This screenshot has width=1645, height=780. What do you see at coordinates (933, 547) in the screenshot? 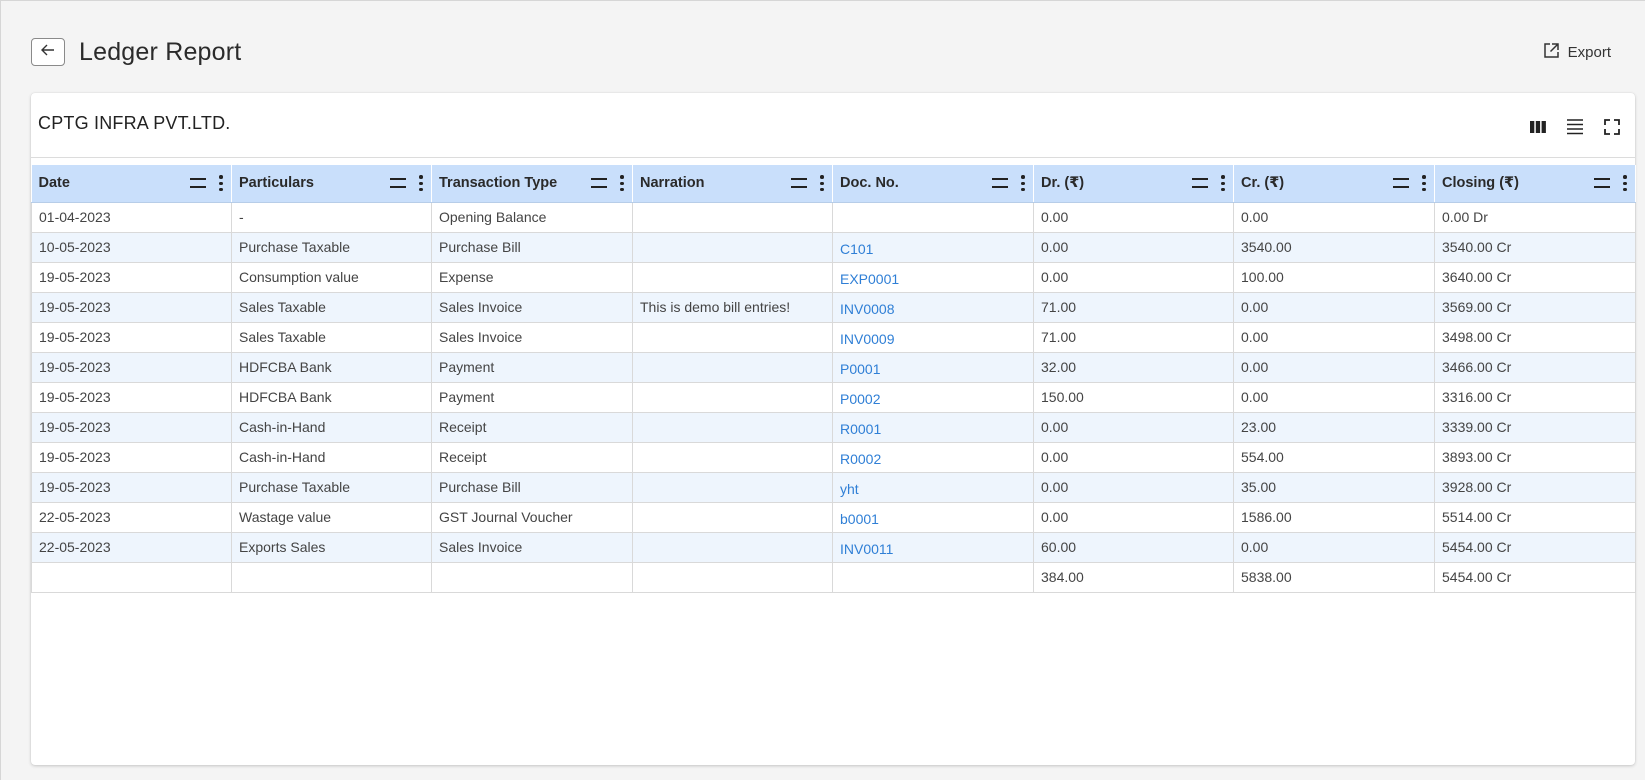
I see `cell-doc-no: INV0011` at bounding box center [933, 547].